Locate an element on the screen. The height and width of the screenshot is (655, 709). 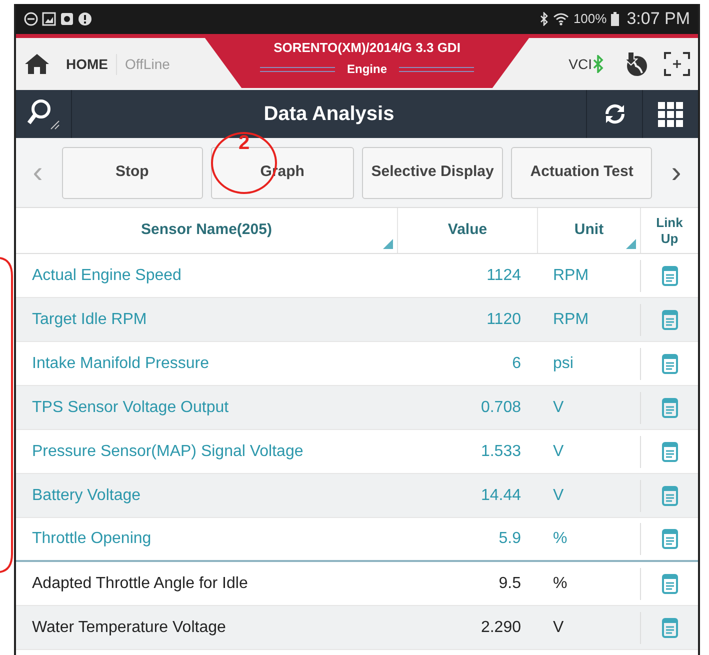
sensor-name: Water Temperature Voltage is located at coordinates (129, 627).